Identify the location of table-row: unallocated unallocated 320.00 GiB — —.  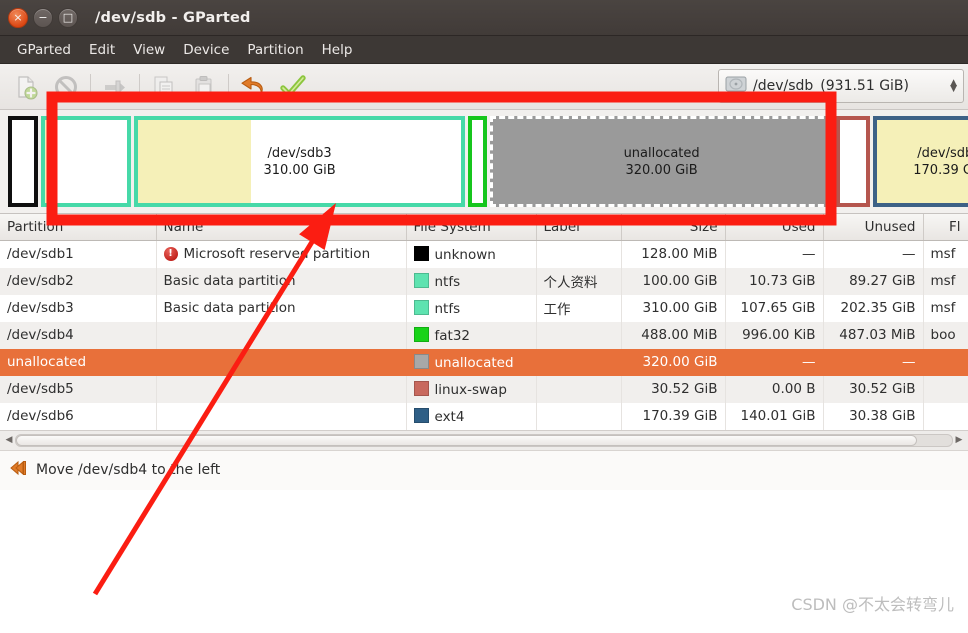
(484, 362).